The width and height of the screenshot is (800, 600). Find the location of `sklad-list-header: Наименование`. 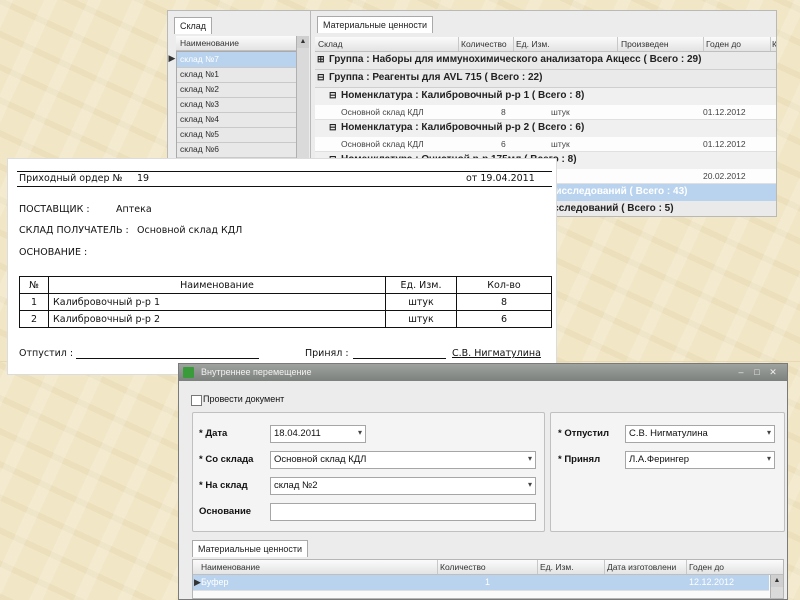

sklad-list-header: Наименование is located at coordinates (241, 43).